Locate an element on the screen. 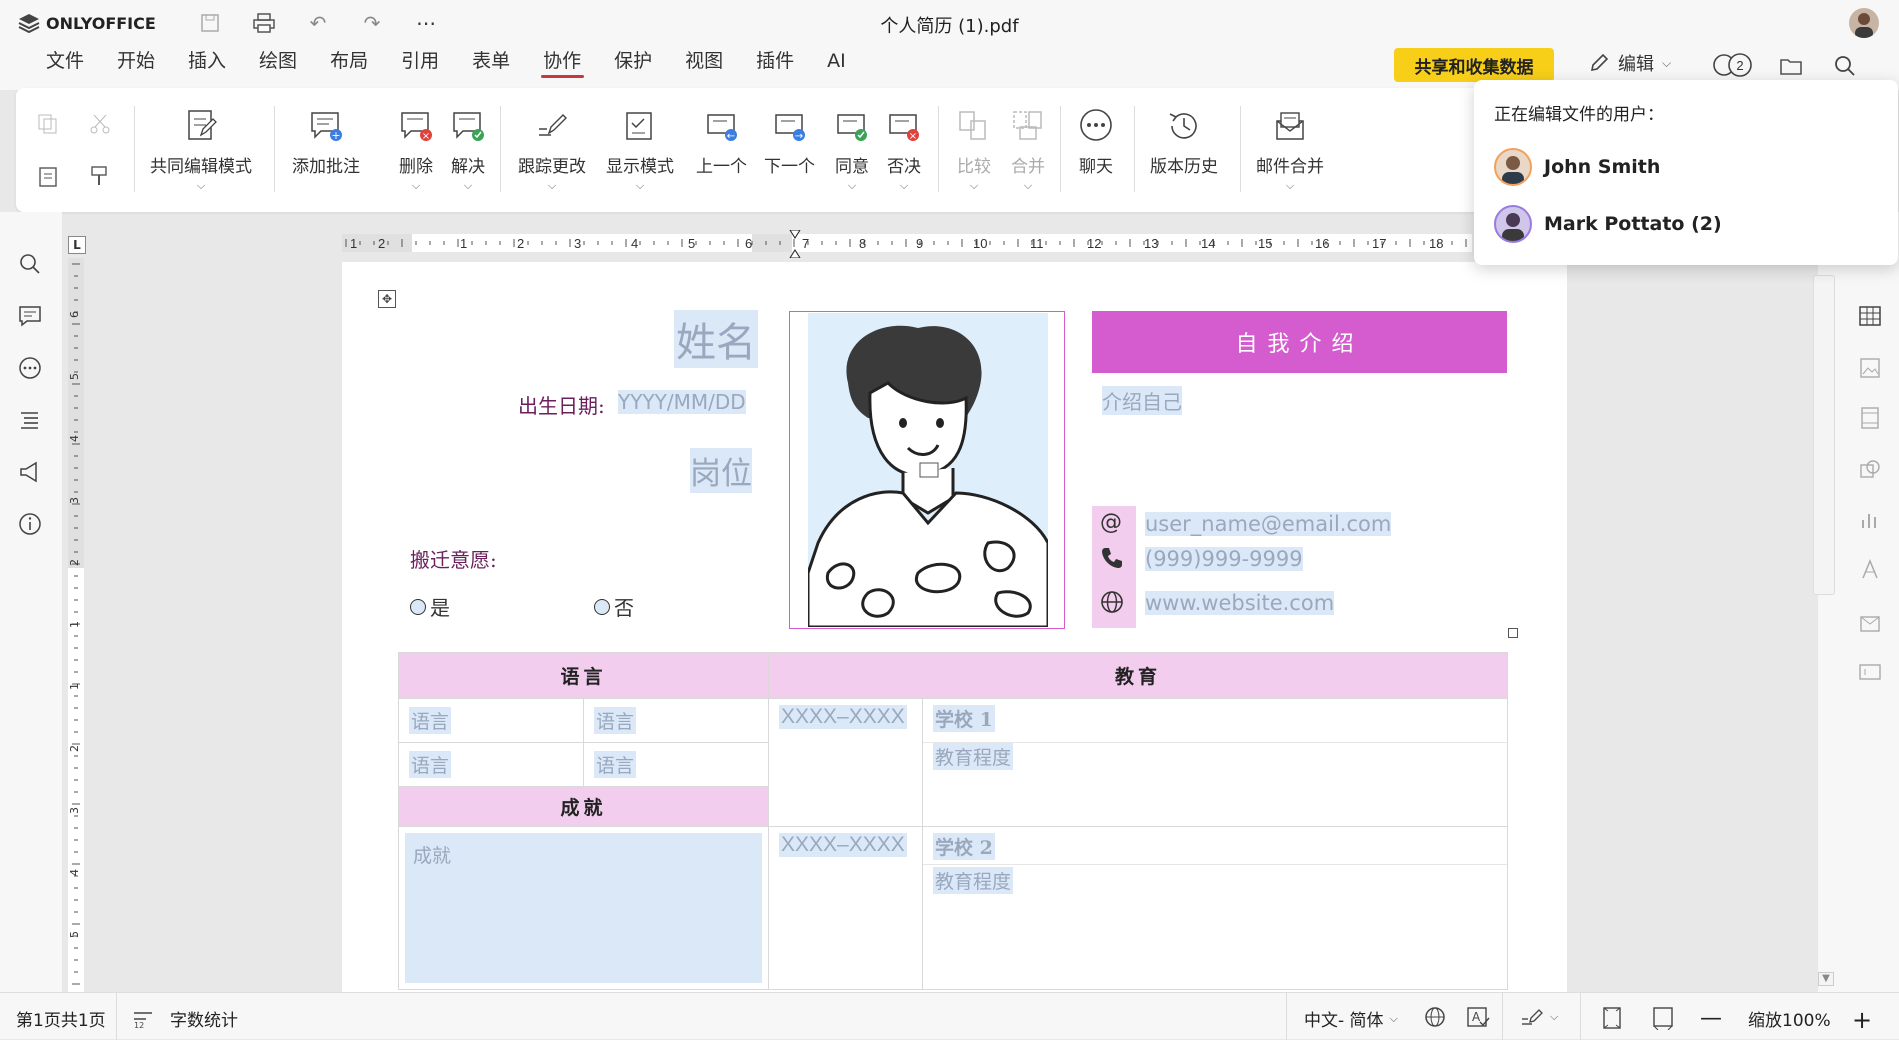 The height and width of the screenshot is (1040, 1899). tab-stop-selector: L is located at coordinates (77, 245).